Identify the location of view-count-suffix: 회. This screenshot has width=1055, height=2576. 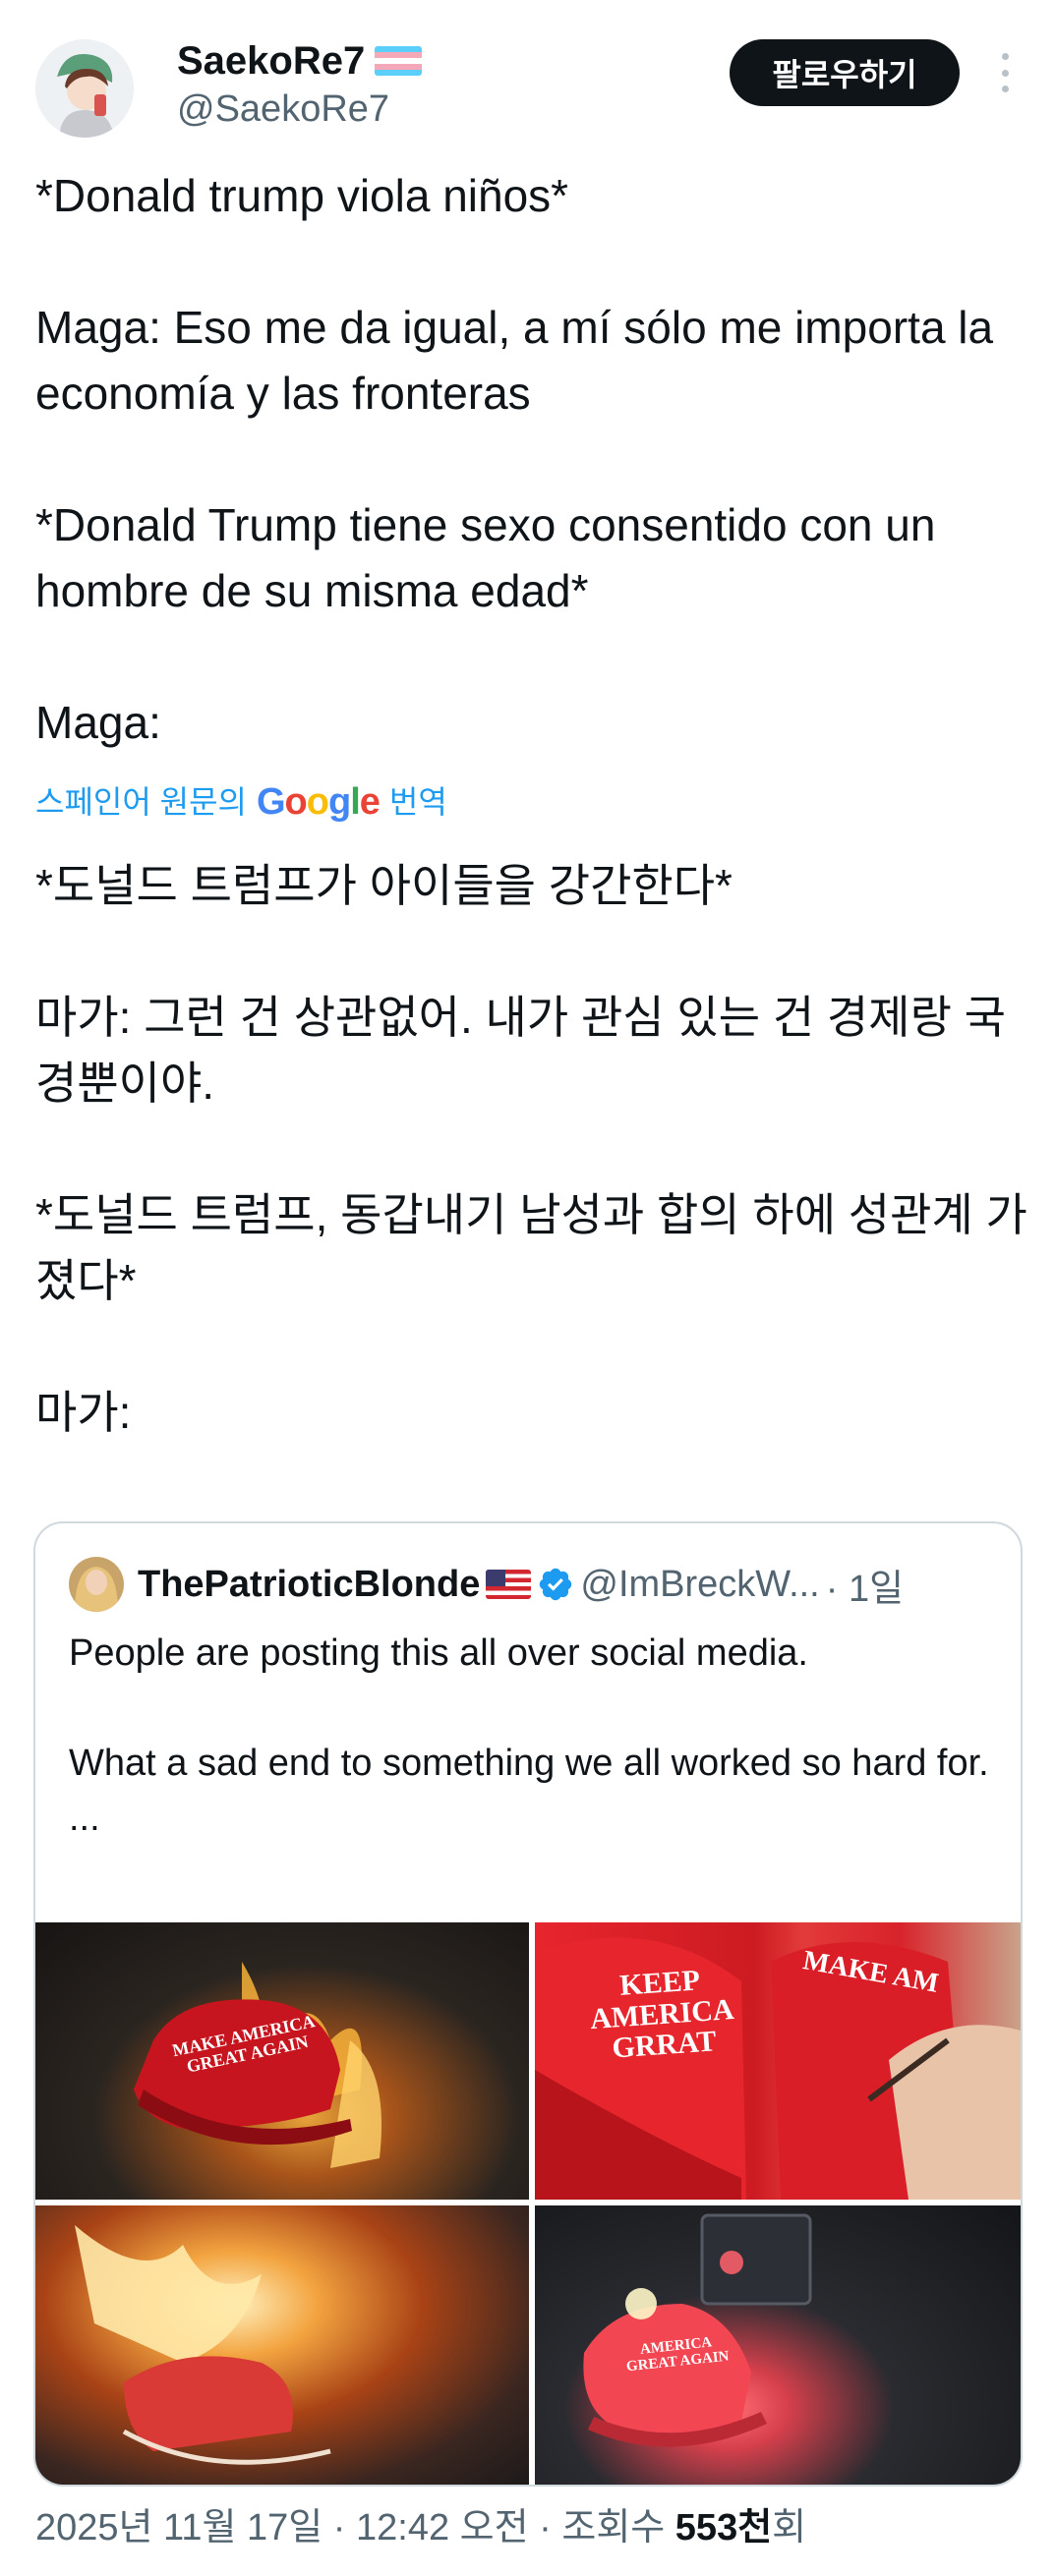
(789, 2527).